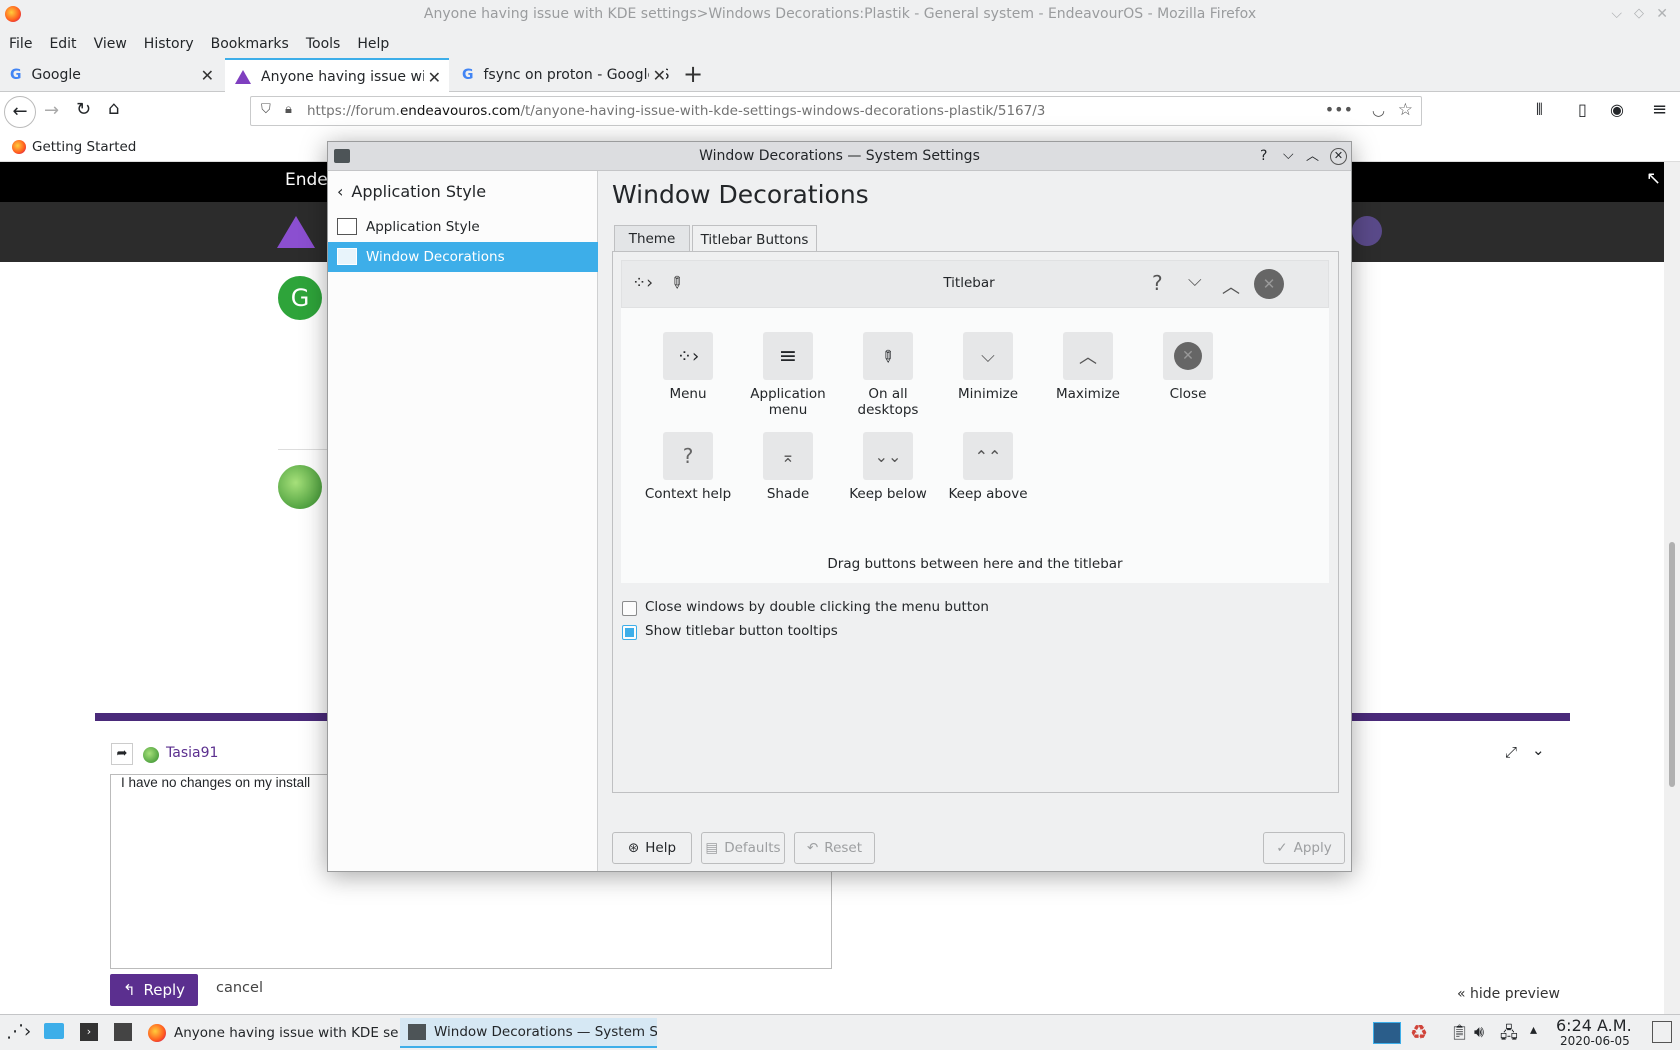 The image size is (1680, 1050). Describe the element at coordinates (1231, 286) in the screenshot. I see `maximize-button-icon: ︿` at that location.